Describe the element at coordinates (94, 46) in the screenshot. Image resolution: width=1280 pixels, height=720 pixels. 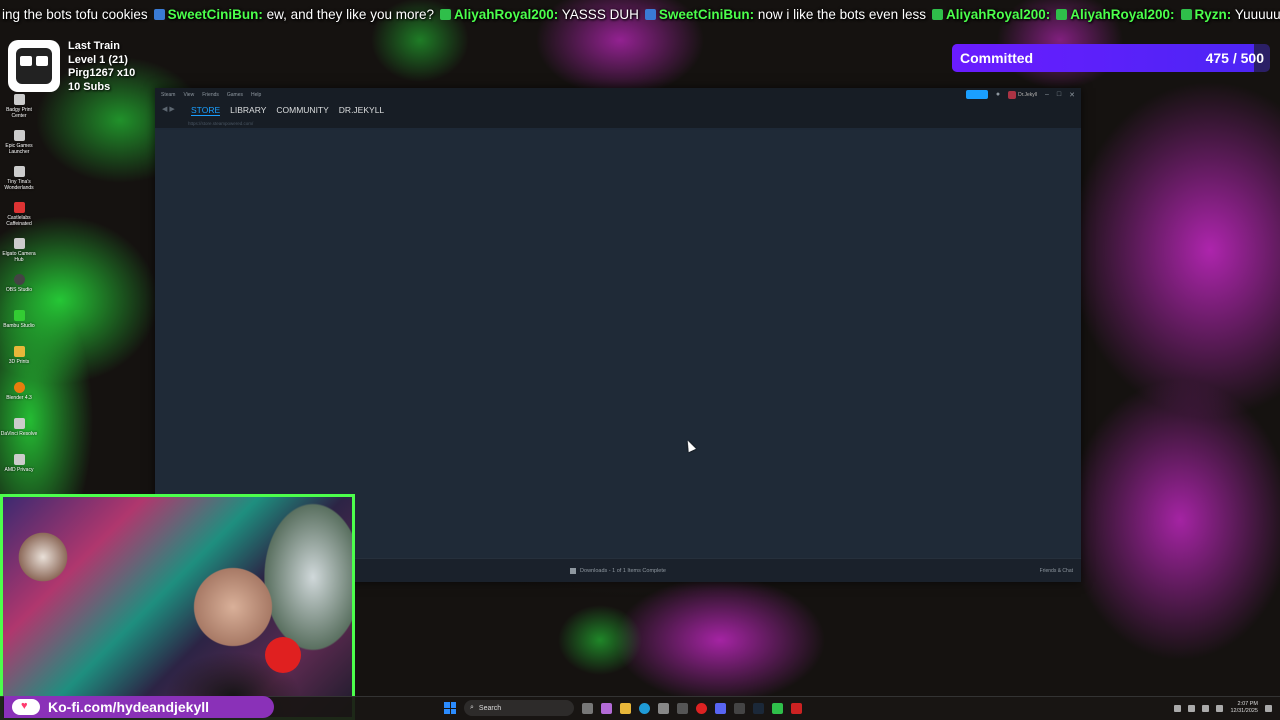
I see `train-title: Last Train` at that location.